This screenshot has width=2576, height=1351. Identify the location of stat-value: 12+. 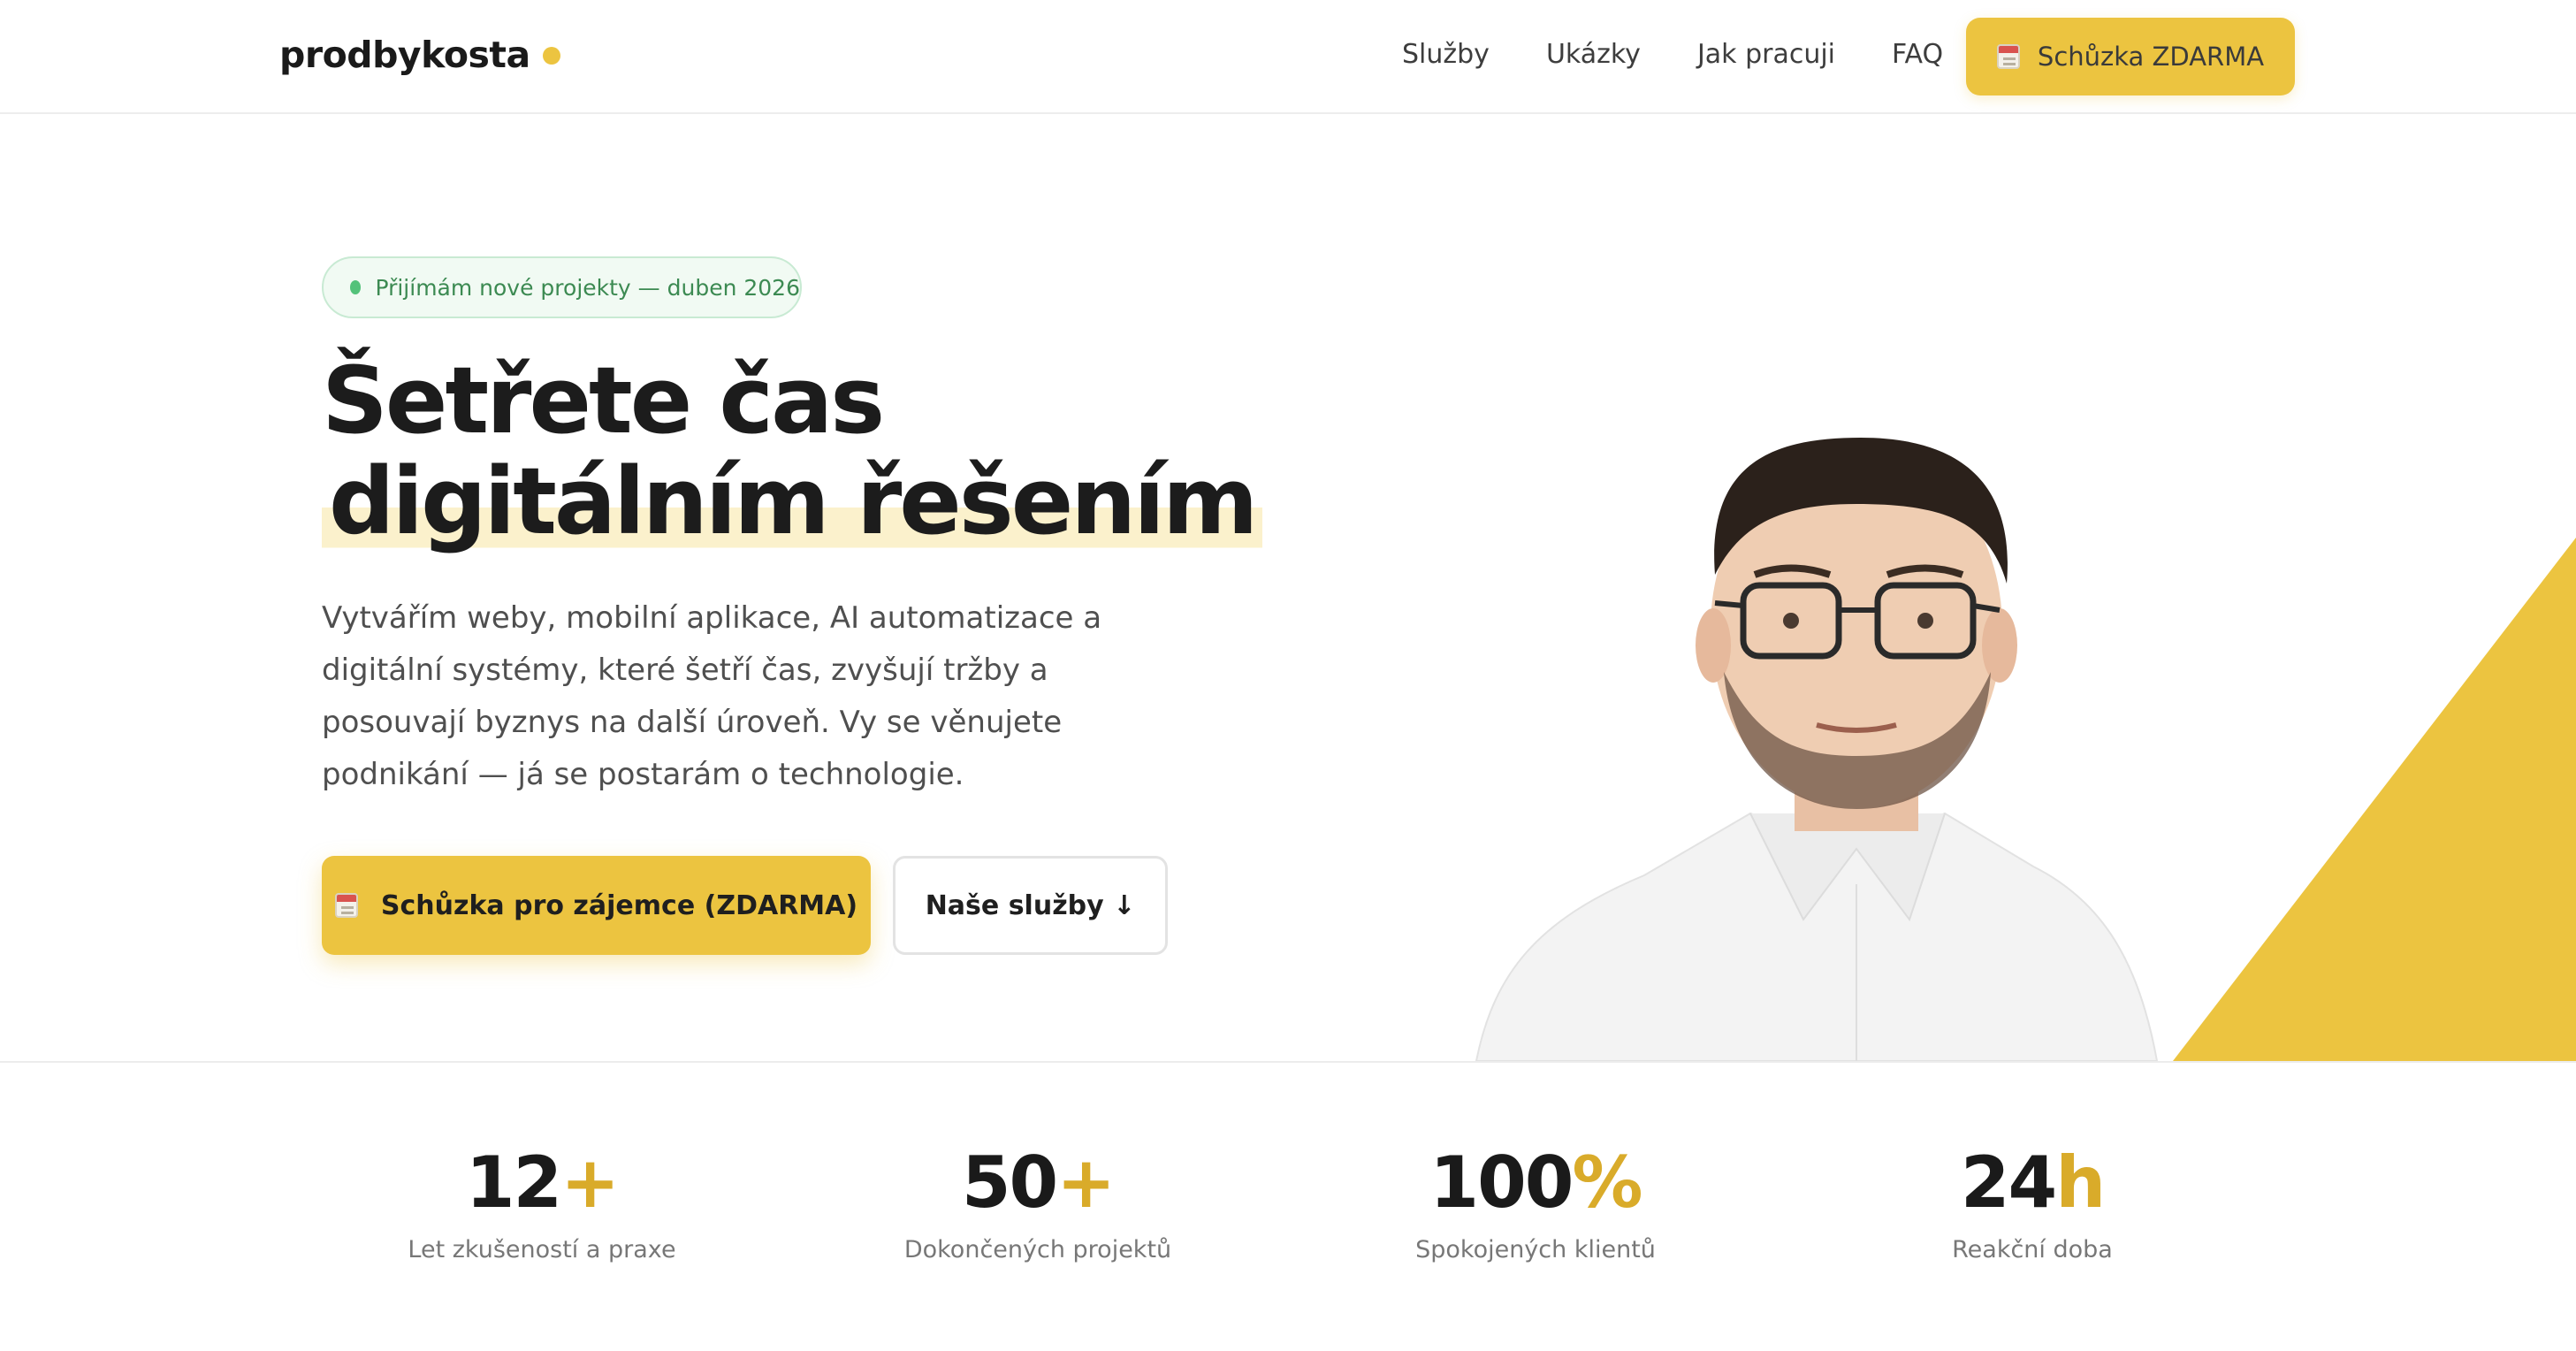
(542, 1183).